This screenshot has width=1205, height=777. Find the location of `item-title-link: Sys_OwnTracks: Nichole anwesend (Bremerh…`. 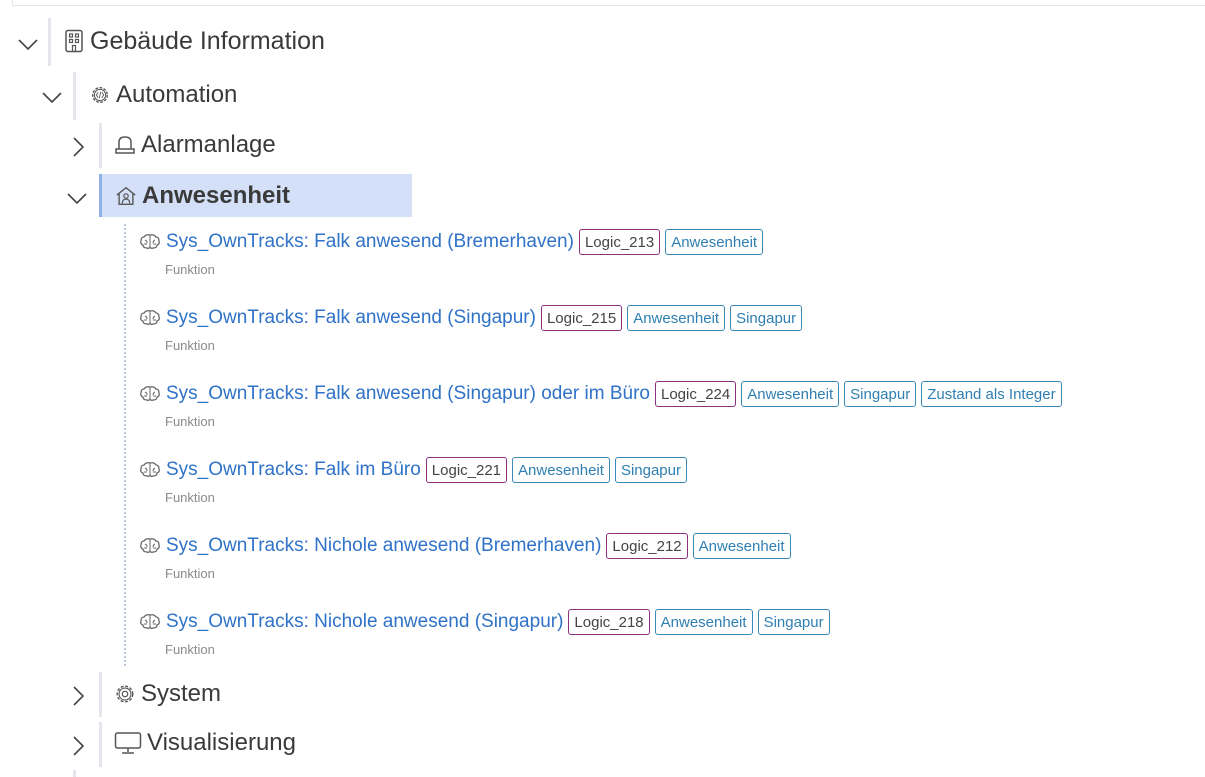

item-title-link: Sys_OwnTracks: Nichole anwesend (Bremerh… is located at coordinates (383, 546).